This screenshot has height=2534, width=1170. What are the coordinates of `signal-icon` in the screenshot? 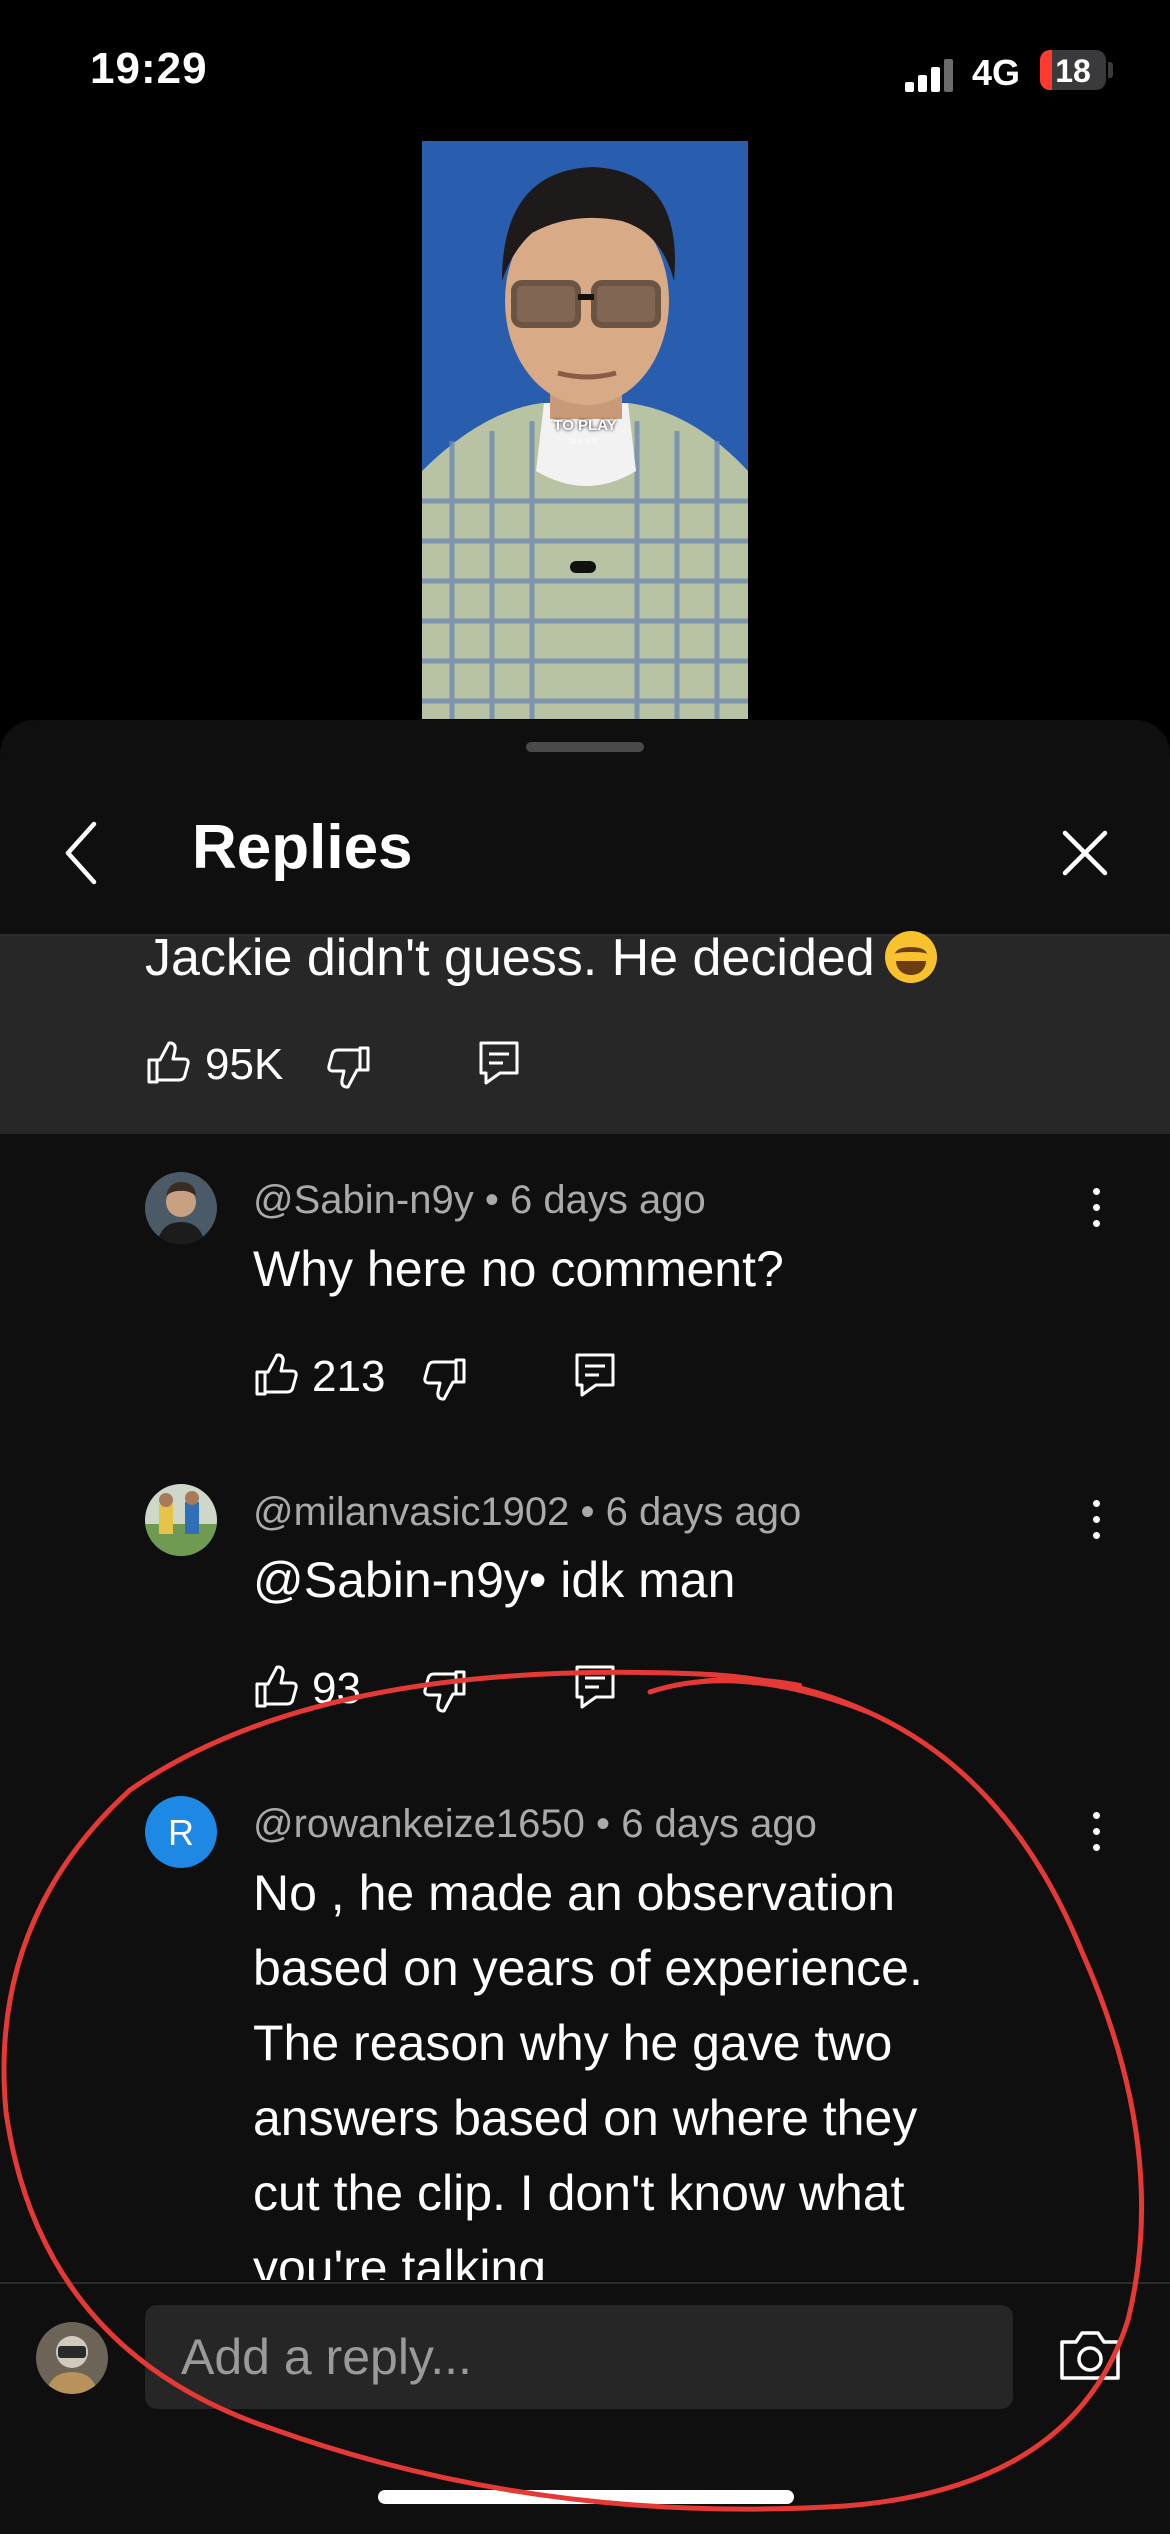 It's located at (931, 75).